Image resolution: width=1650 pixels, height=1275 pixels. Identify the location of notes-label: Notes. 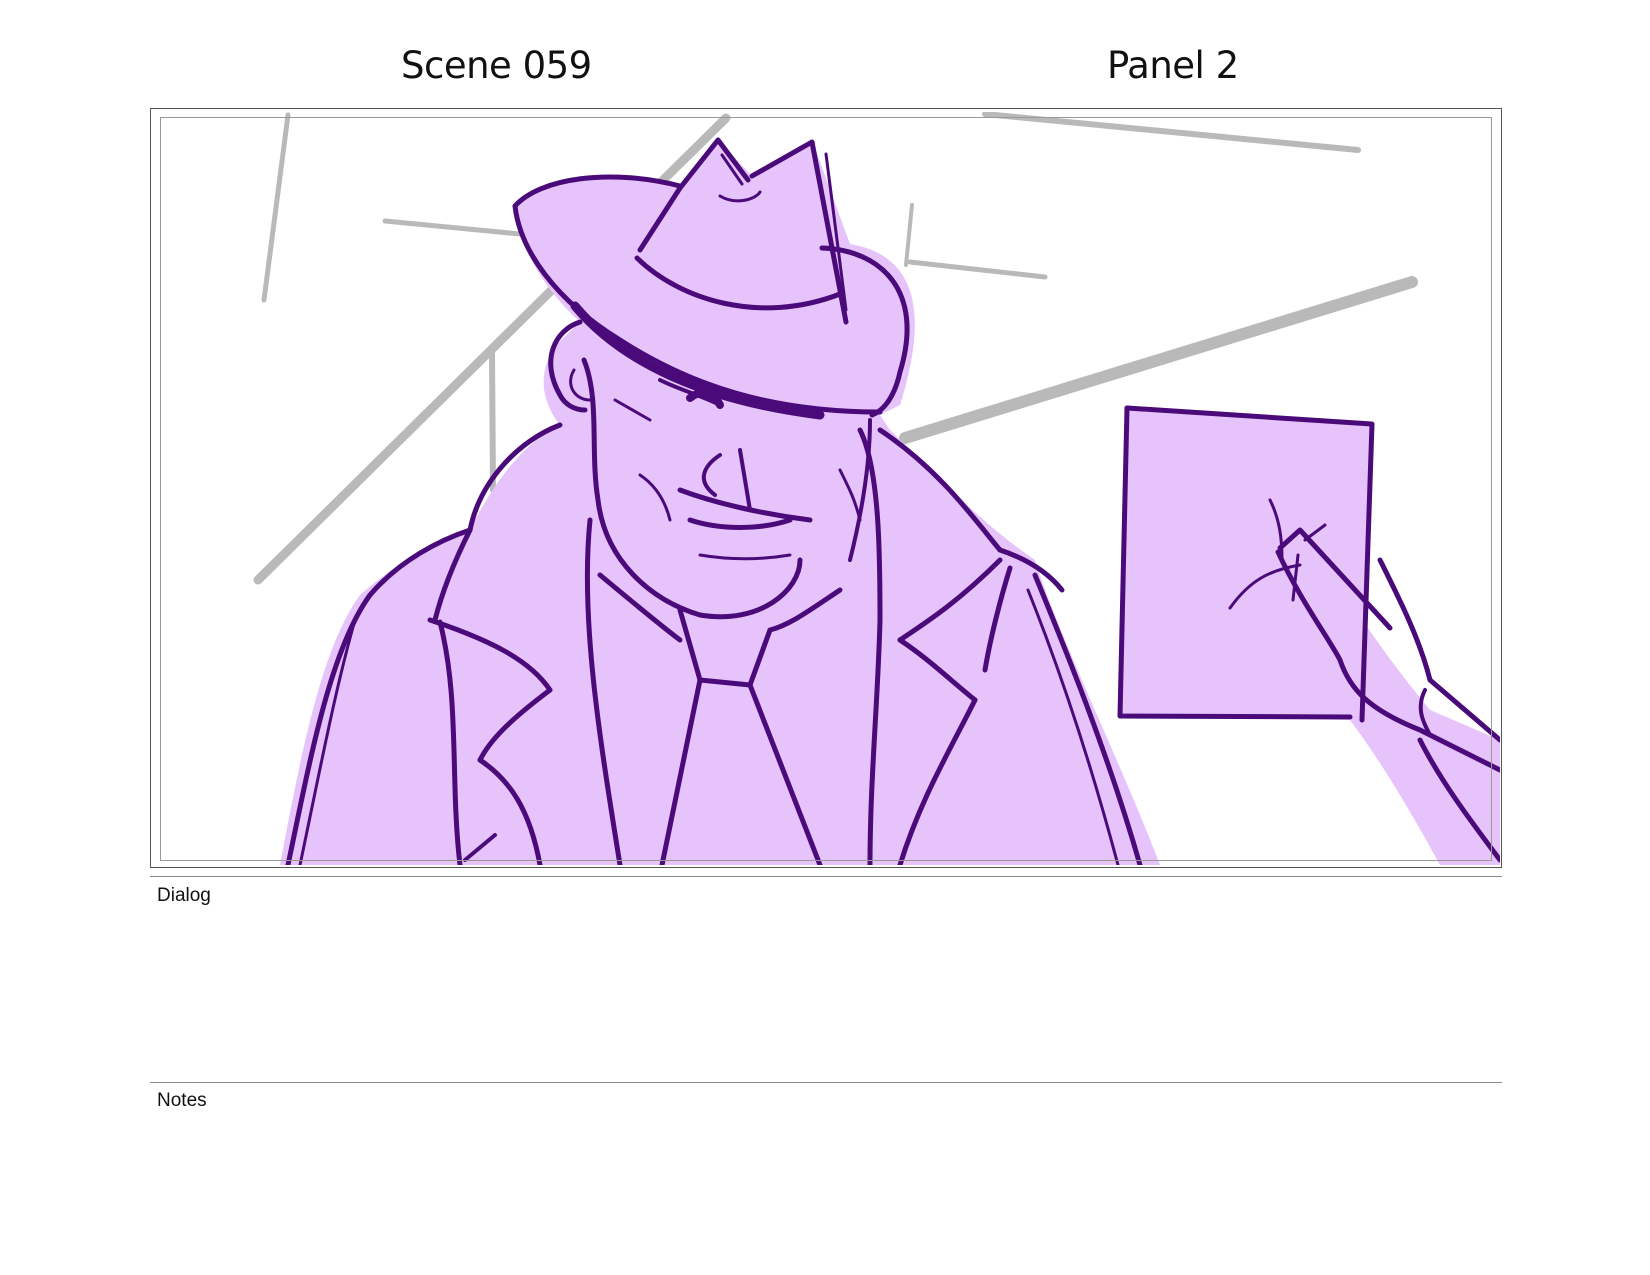
(182, 1100).